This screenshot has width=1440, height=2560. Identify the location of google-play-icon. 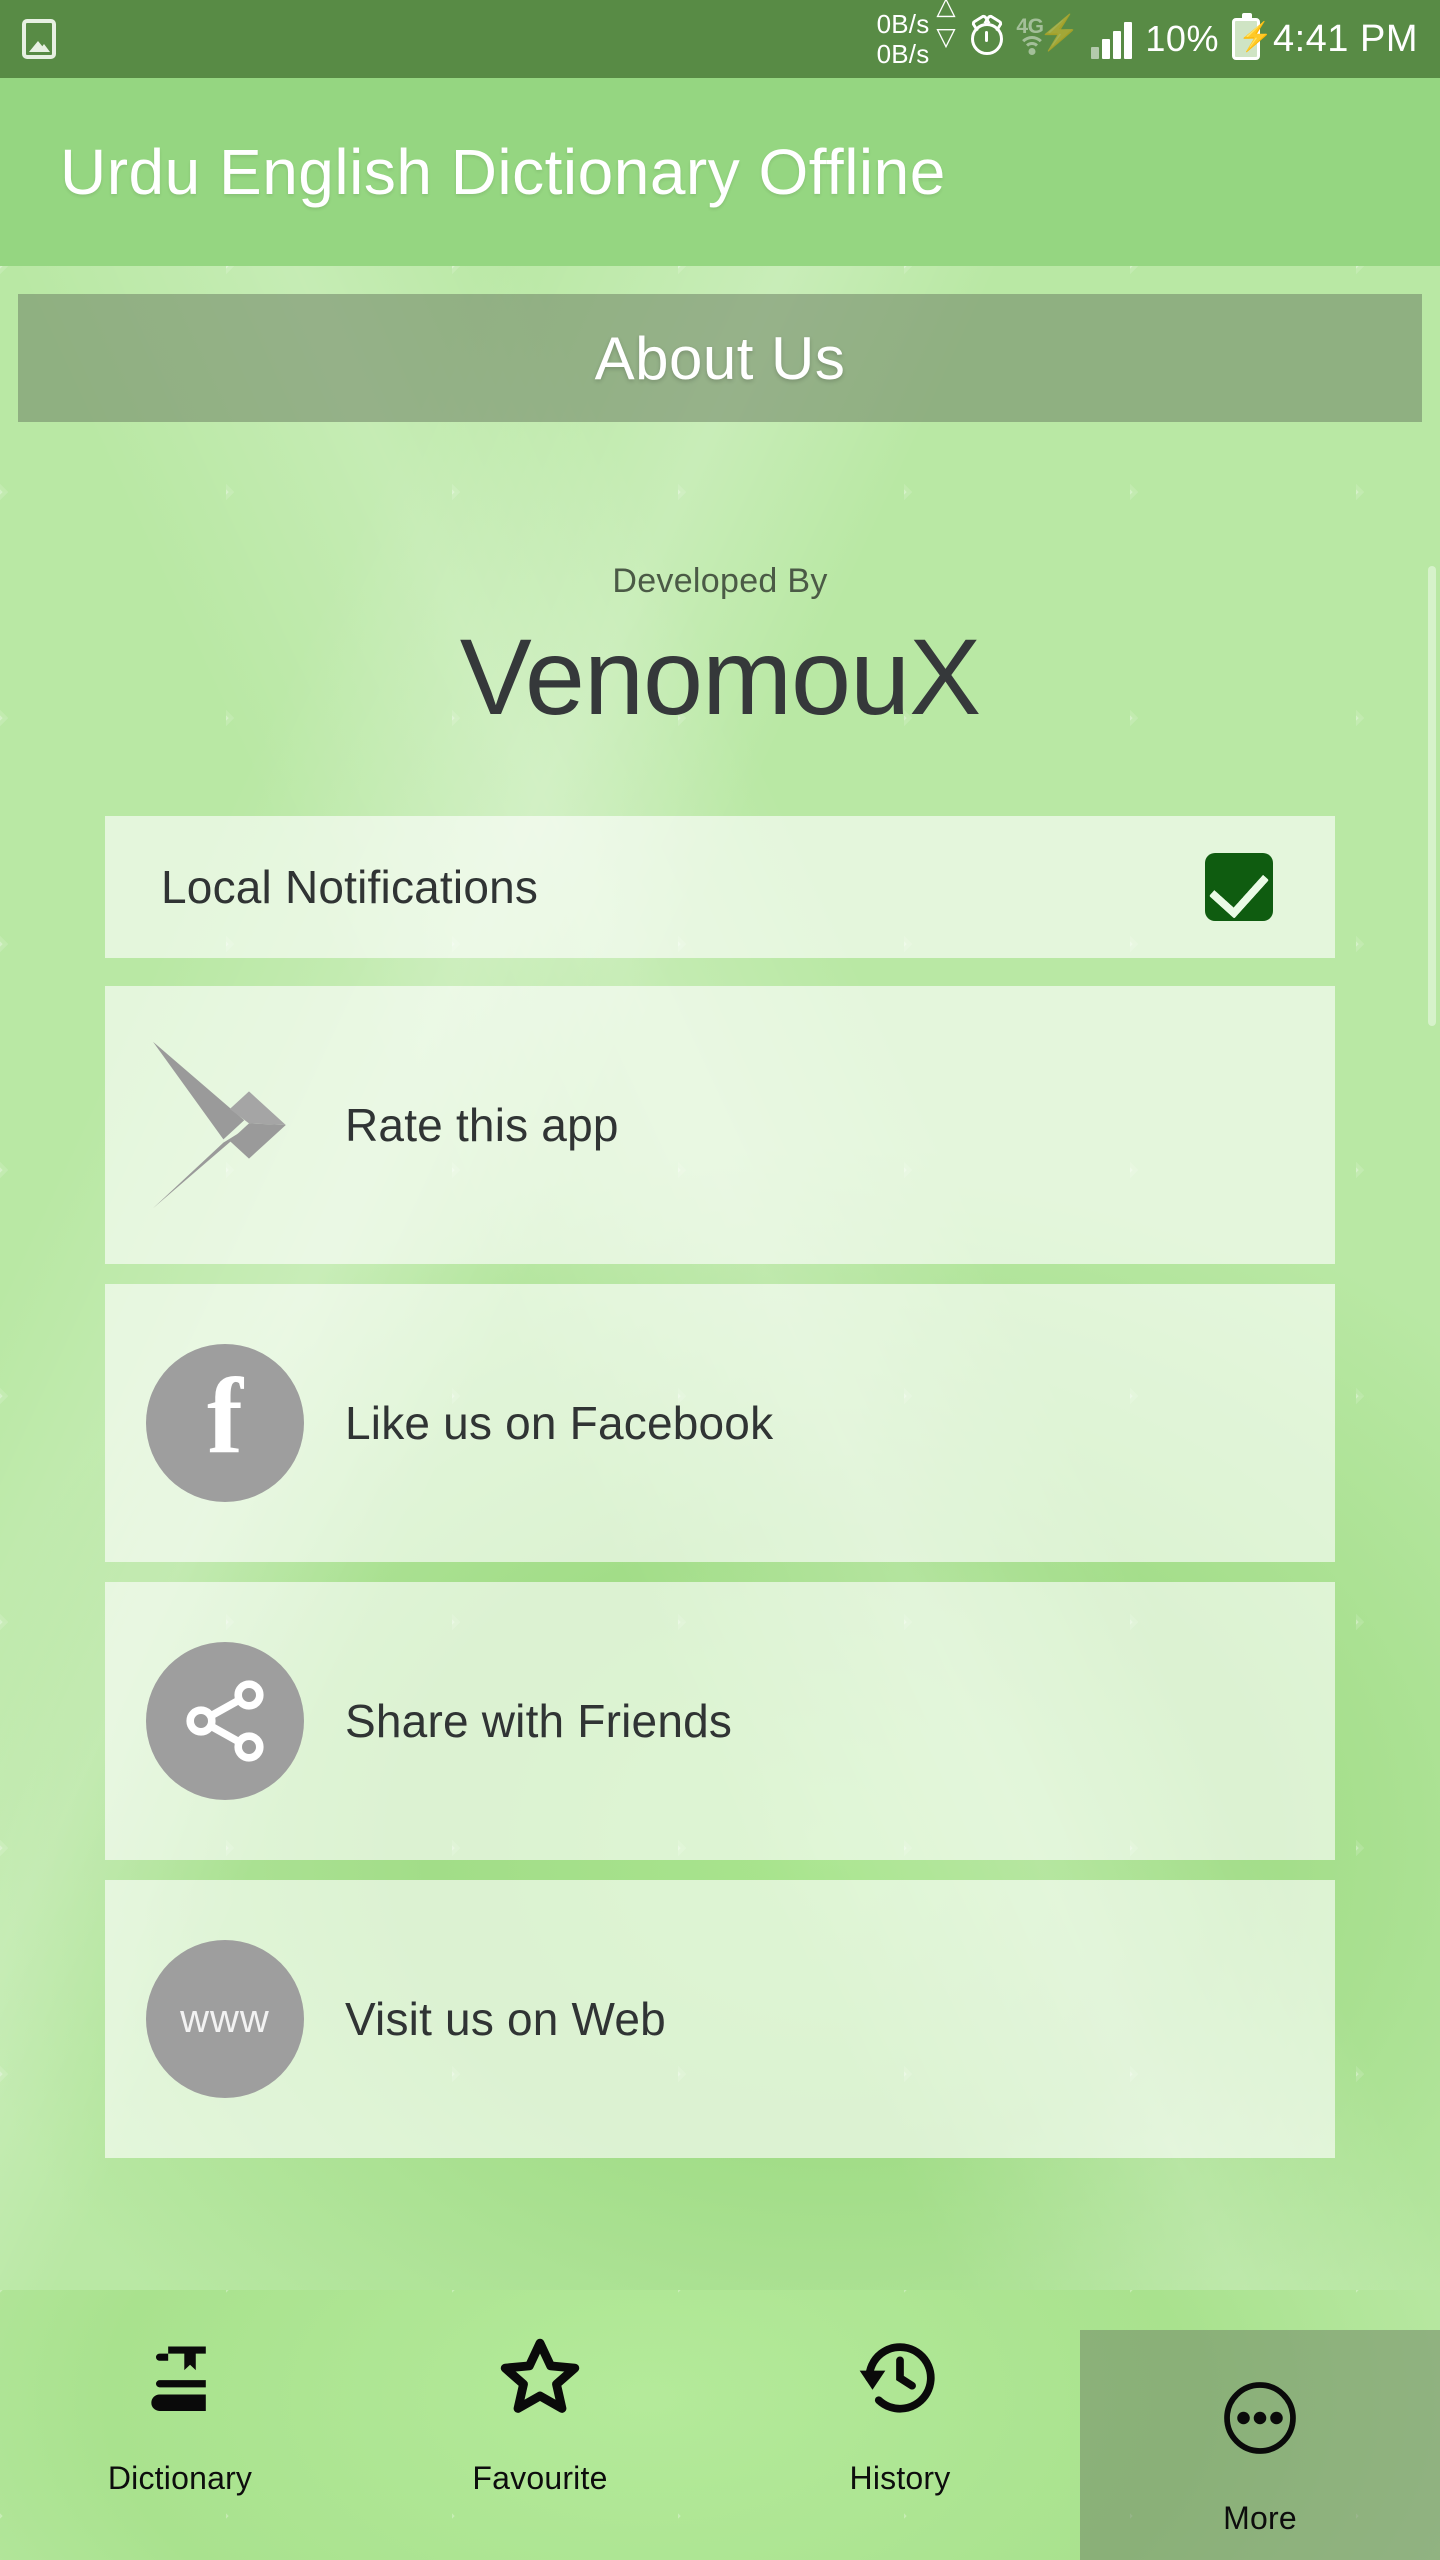
(225, 1125).